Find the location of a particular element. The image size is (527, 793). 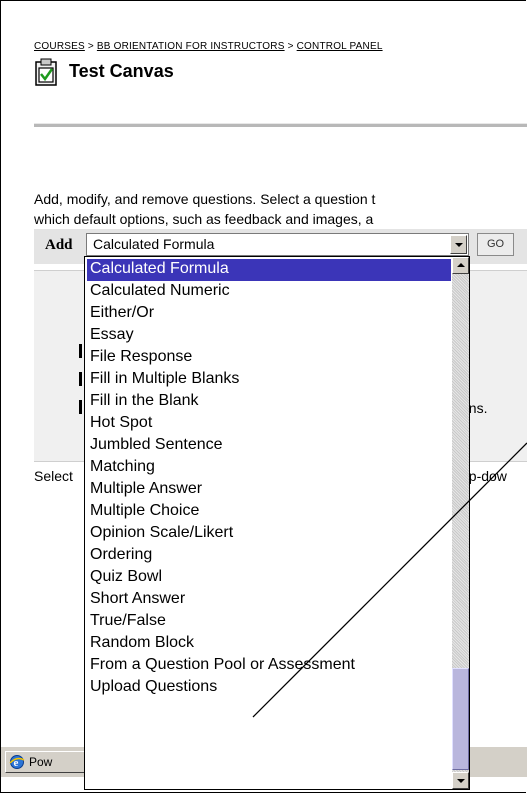

option-essay: Essay is located at coordinates (269, 336).